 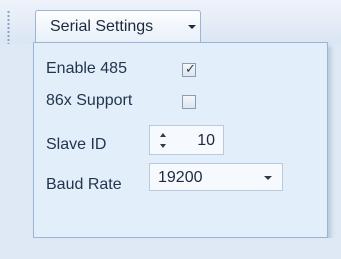 What do you see at coordinates (170, 248) in the screenshot?
I see `background-area` at bounding box center [170, 248].